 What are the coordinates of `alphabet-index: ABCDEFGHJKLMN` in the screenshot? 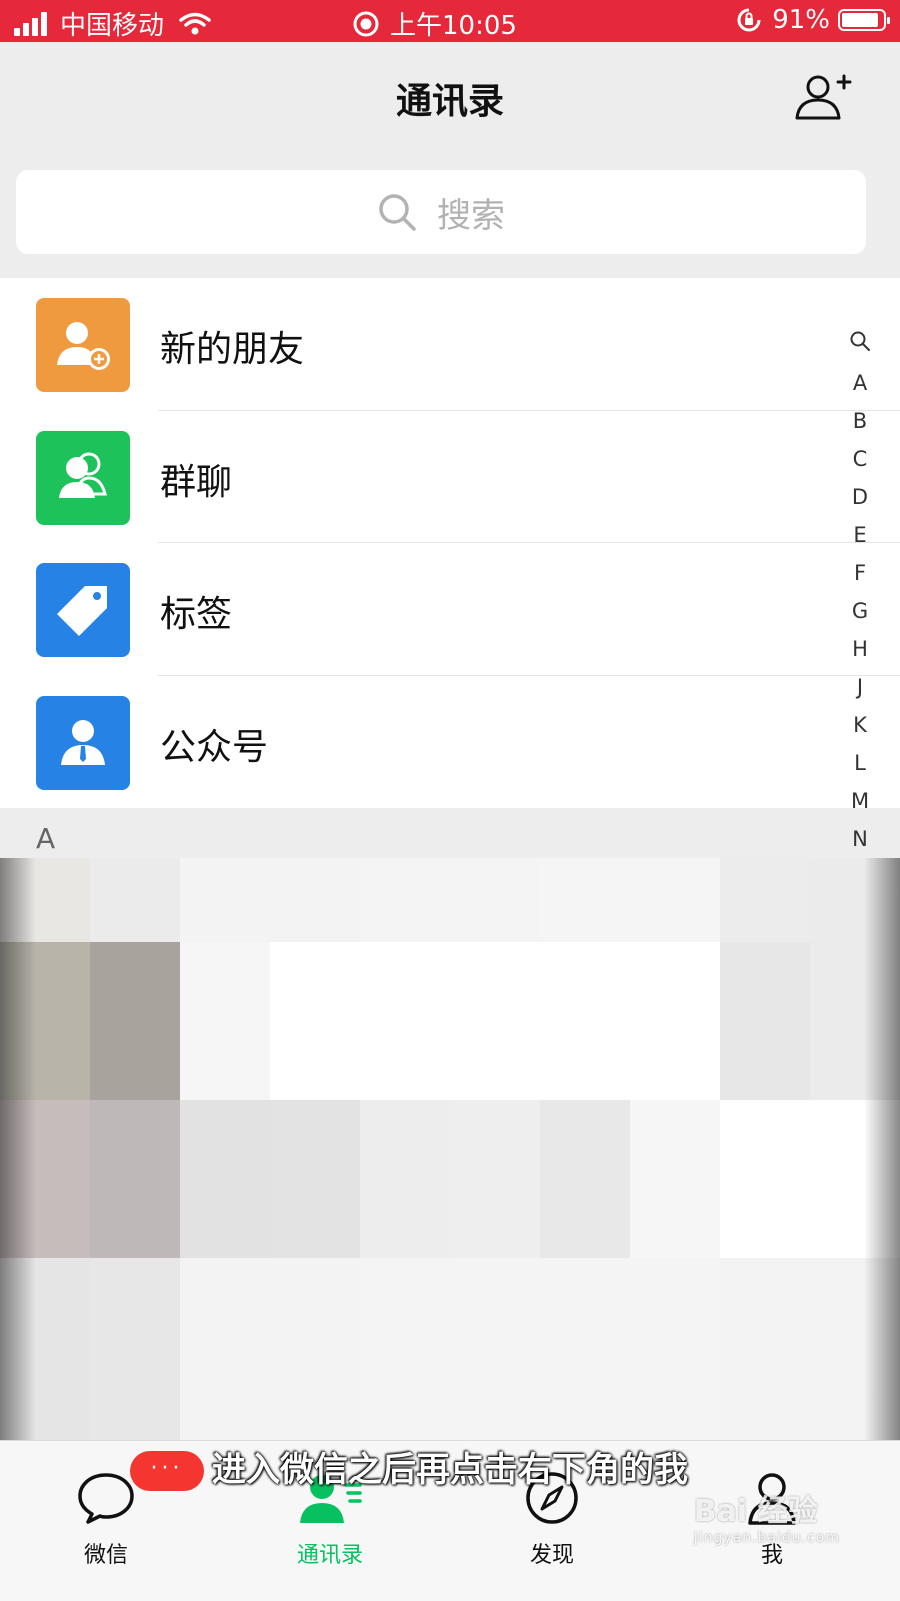 It's located at (860, 588).